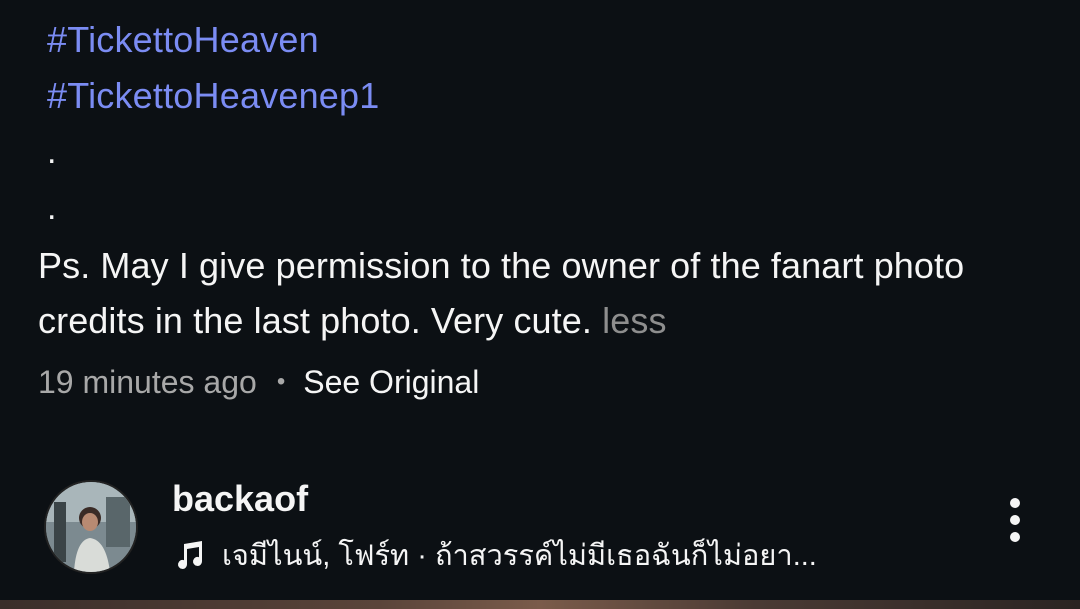 This screenshot has width=1080, height=609. I want to click on music-note-icon, so click(190, 555).